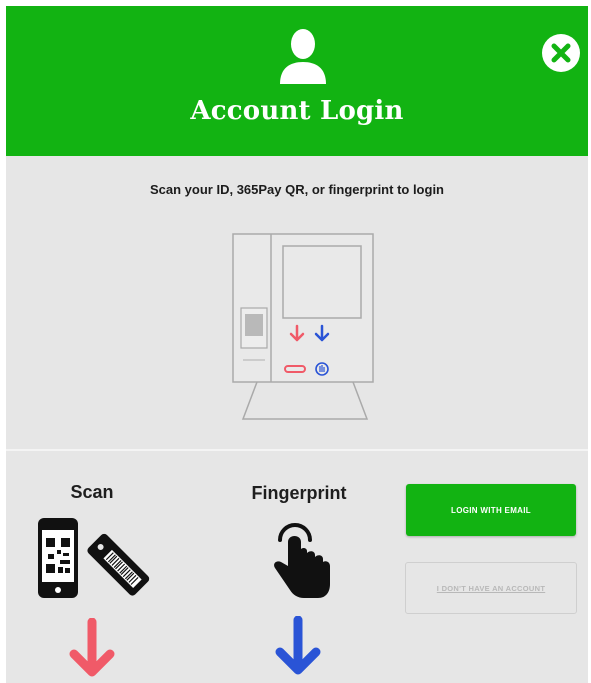 The height and width of the screenshot is (683, 591). Describe the element at coordinates (92, 647) in the screenshot. I see `arrow-down-red-icon` at that location.